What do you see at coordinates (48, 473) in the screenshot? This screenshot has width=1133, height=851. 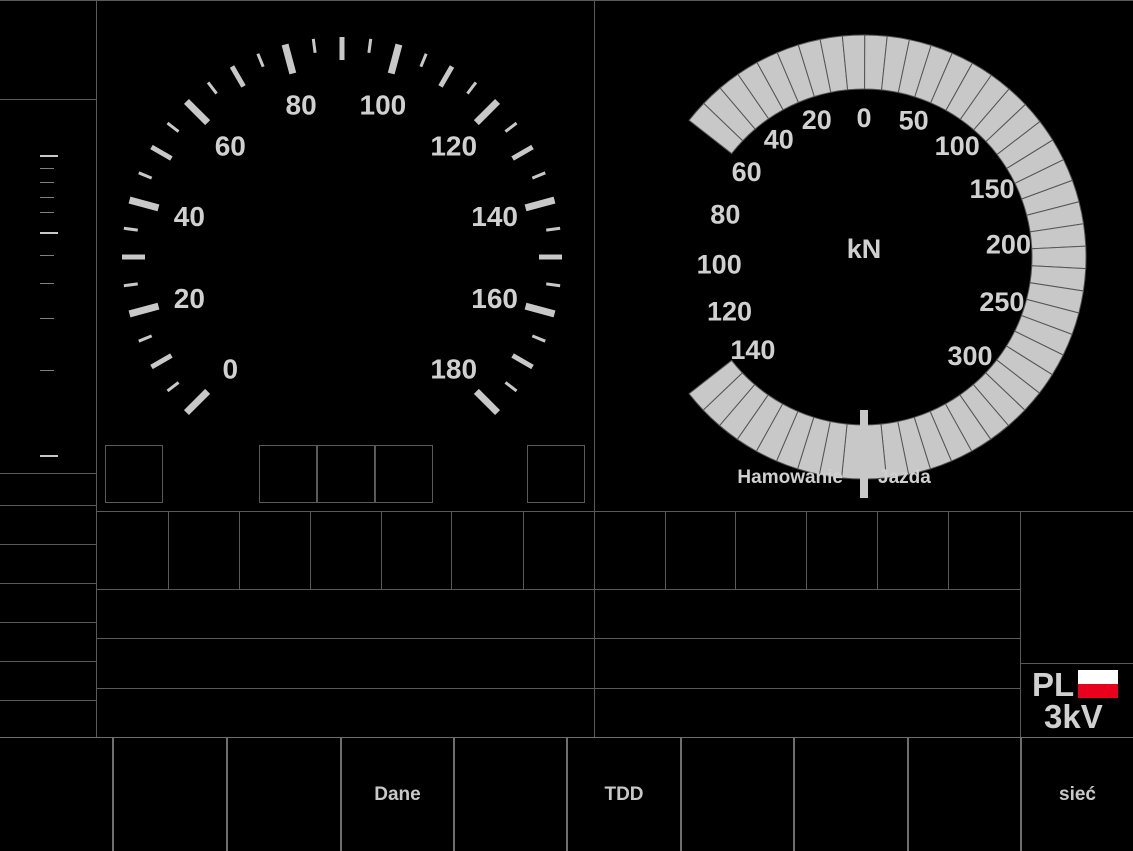 I see `divider-left-a` at bounding box center [48, 473].